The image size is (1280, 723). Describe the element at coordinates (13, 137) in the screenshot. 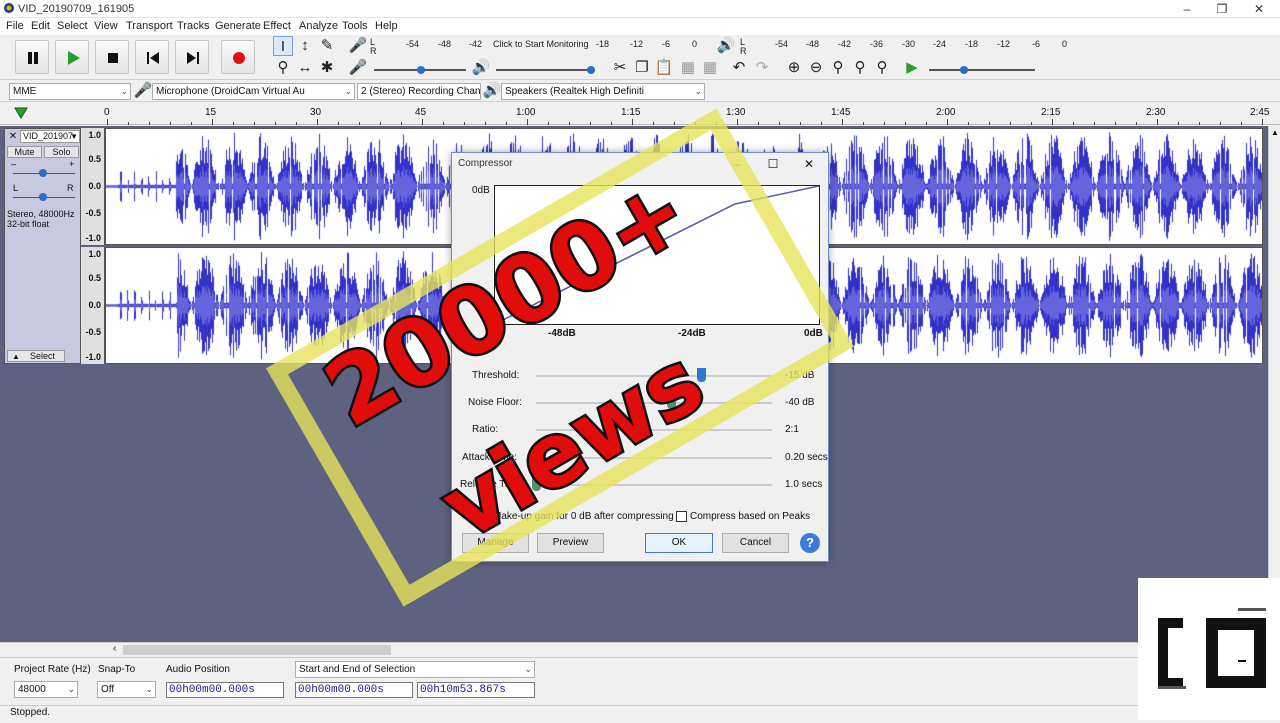

I see `track-close-icon: ✕` at that location.